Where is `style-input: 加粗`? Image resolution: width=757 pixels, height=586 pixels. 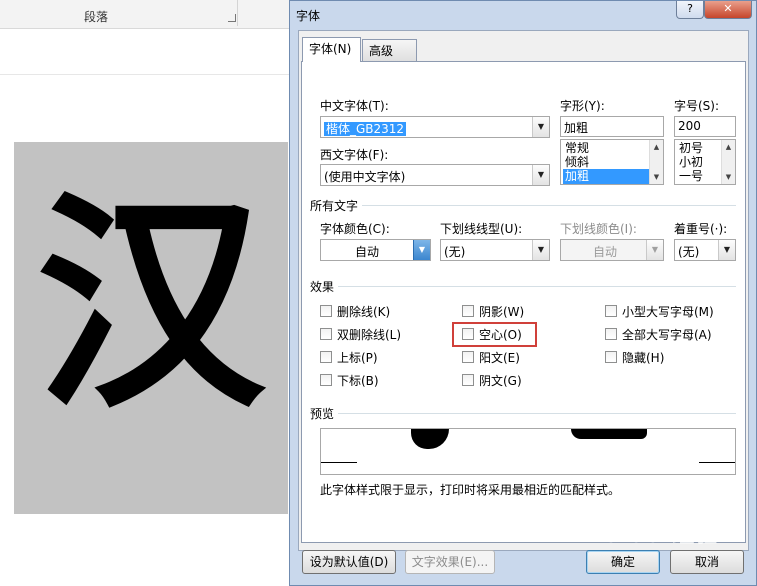
style-input: 加粗 is located at coordinates (612, 126).